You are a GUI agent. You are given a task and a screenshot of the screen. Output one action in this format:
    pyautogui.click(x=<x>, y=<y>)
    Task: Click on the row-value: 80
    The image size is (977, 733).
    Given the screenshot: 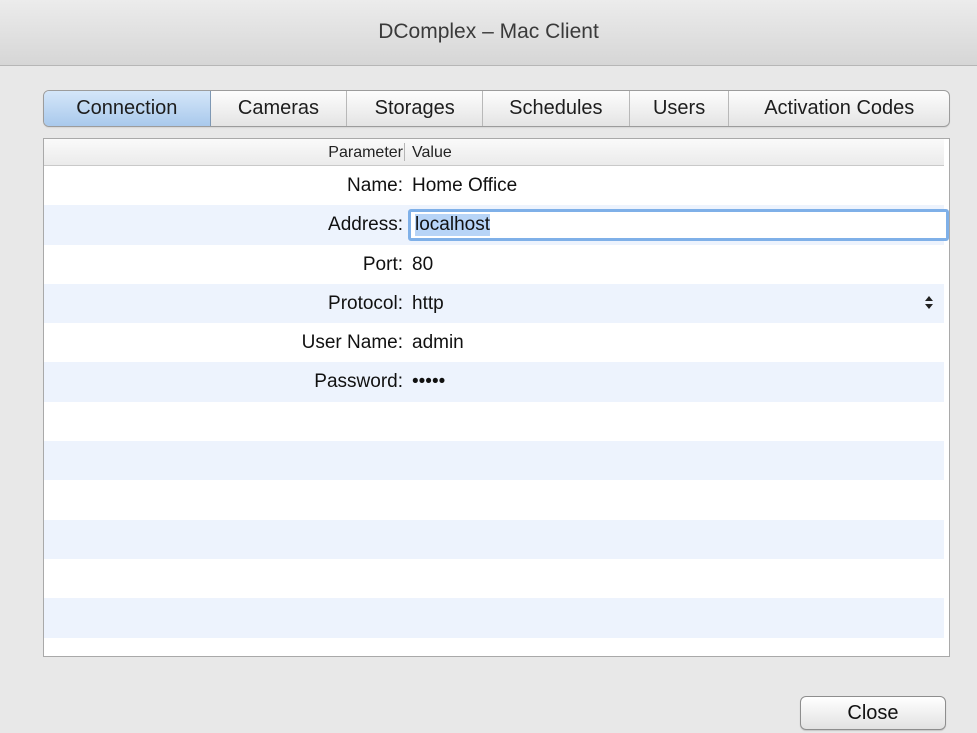 What is the action you would take?
    pyautogui.click(x=422, y=265)
    